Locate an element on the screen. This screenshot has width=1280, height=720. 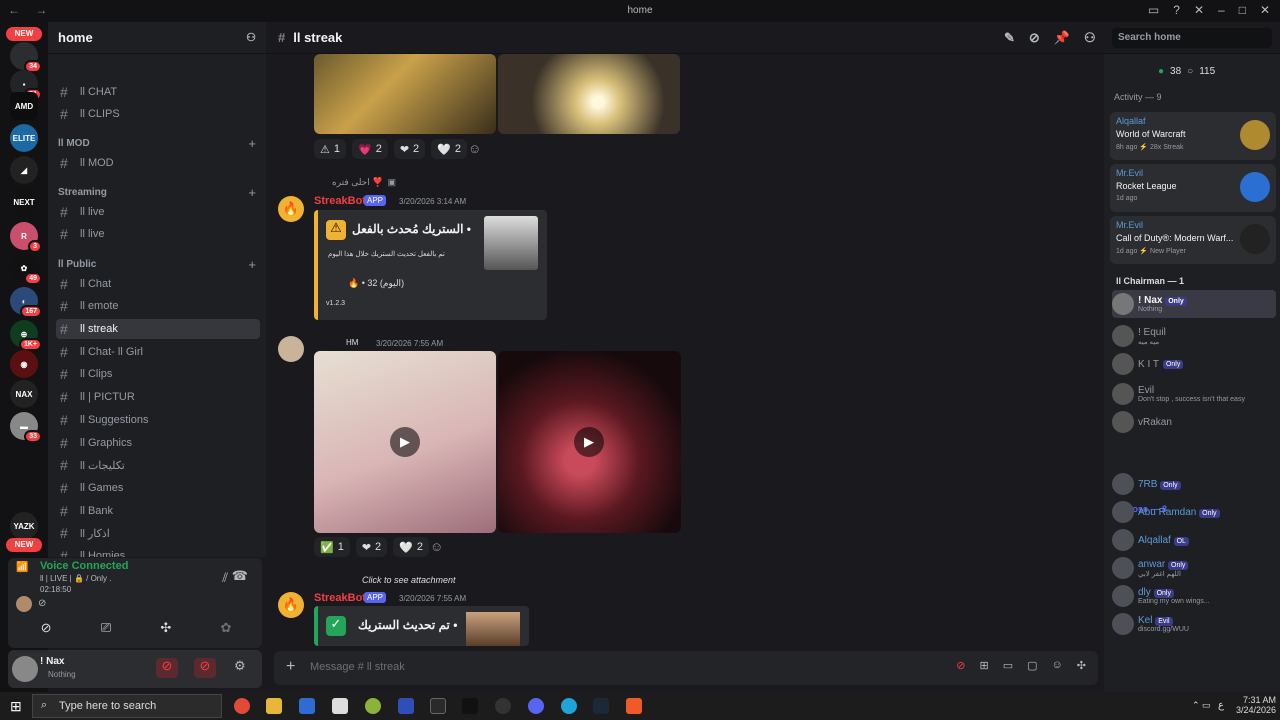
deafen-button: ⊘ is located at coordinates (205, 668).